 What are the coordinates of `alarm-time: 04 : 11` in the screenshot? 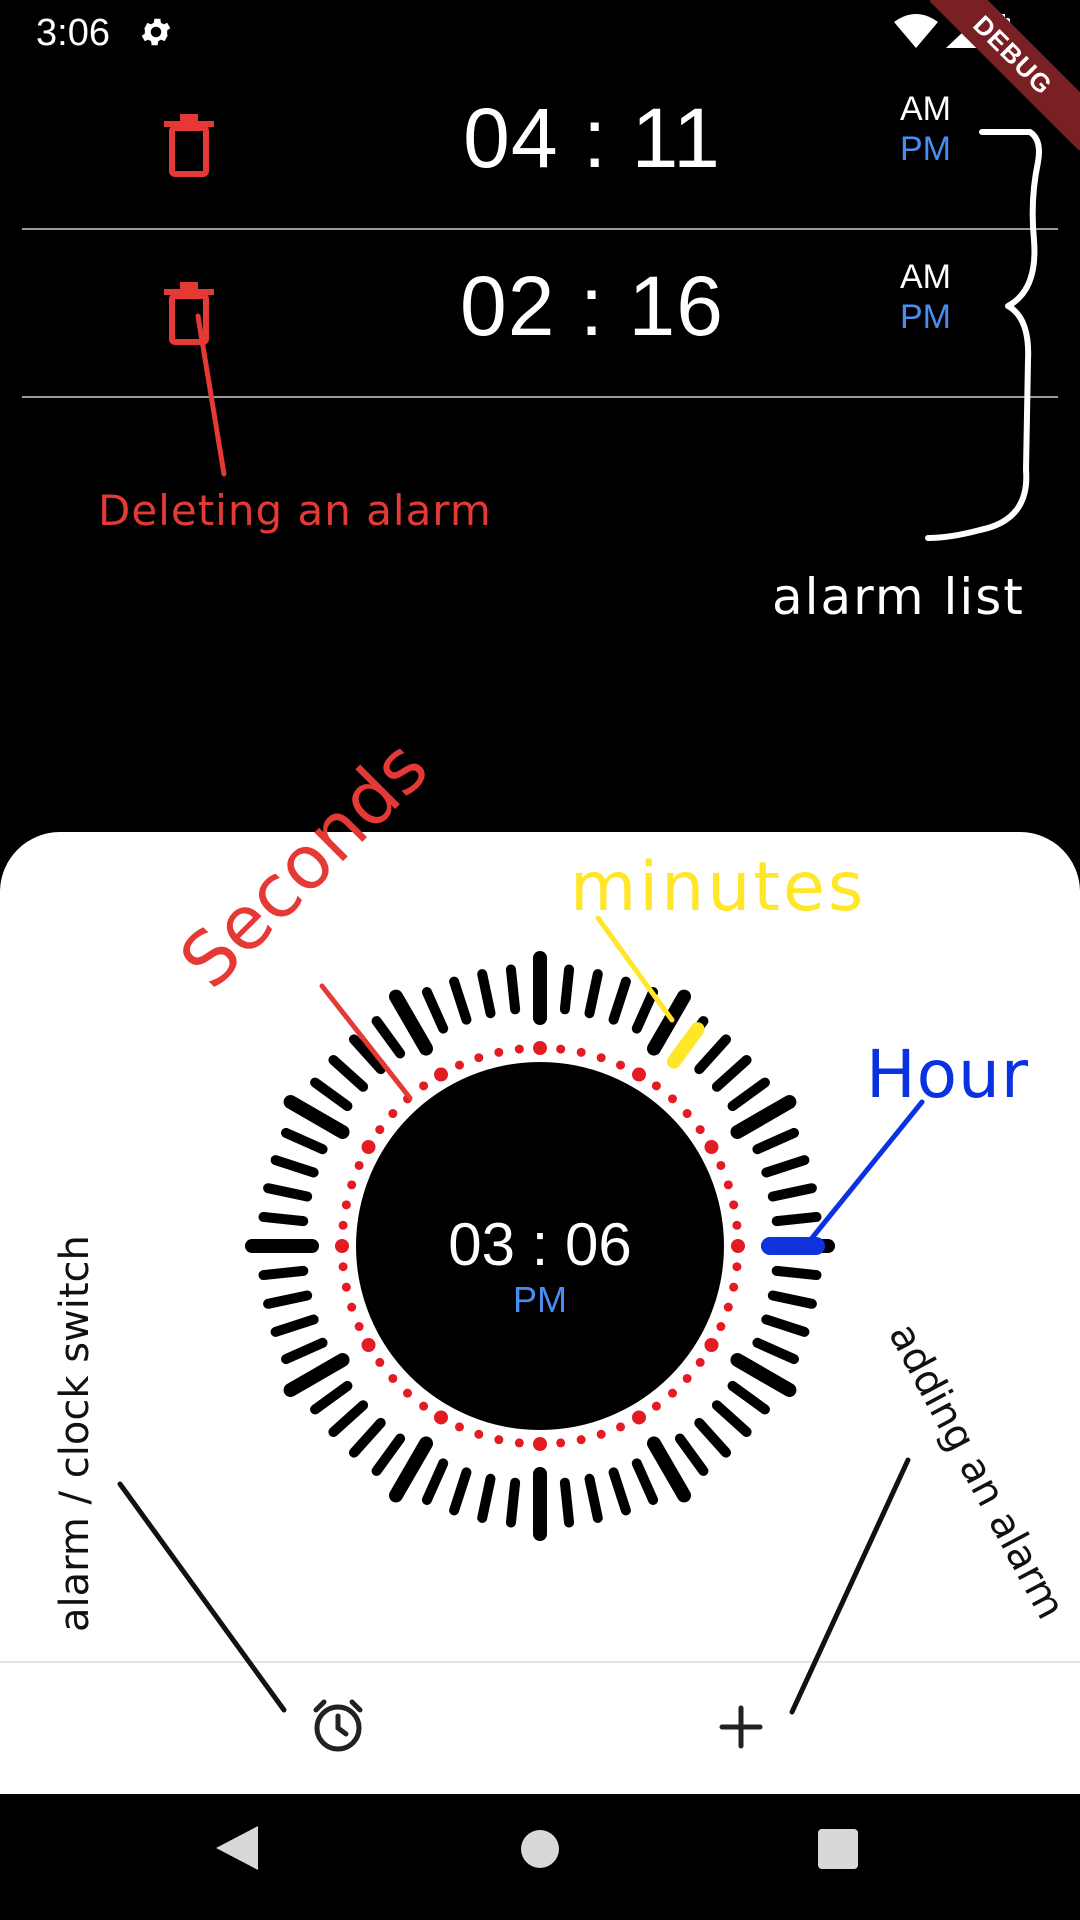 It's located at (592, 138).